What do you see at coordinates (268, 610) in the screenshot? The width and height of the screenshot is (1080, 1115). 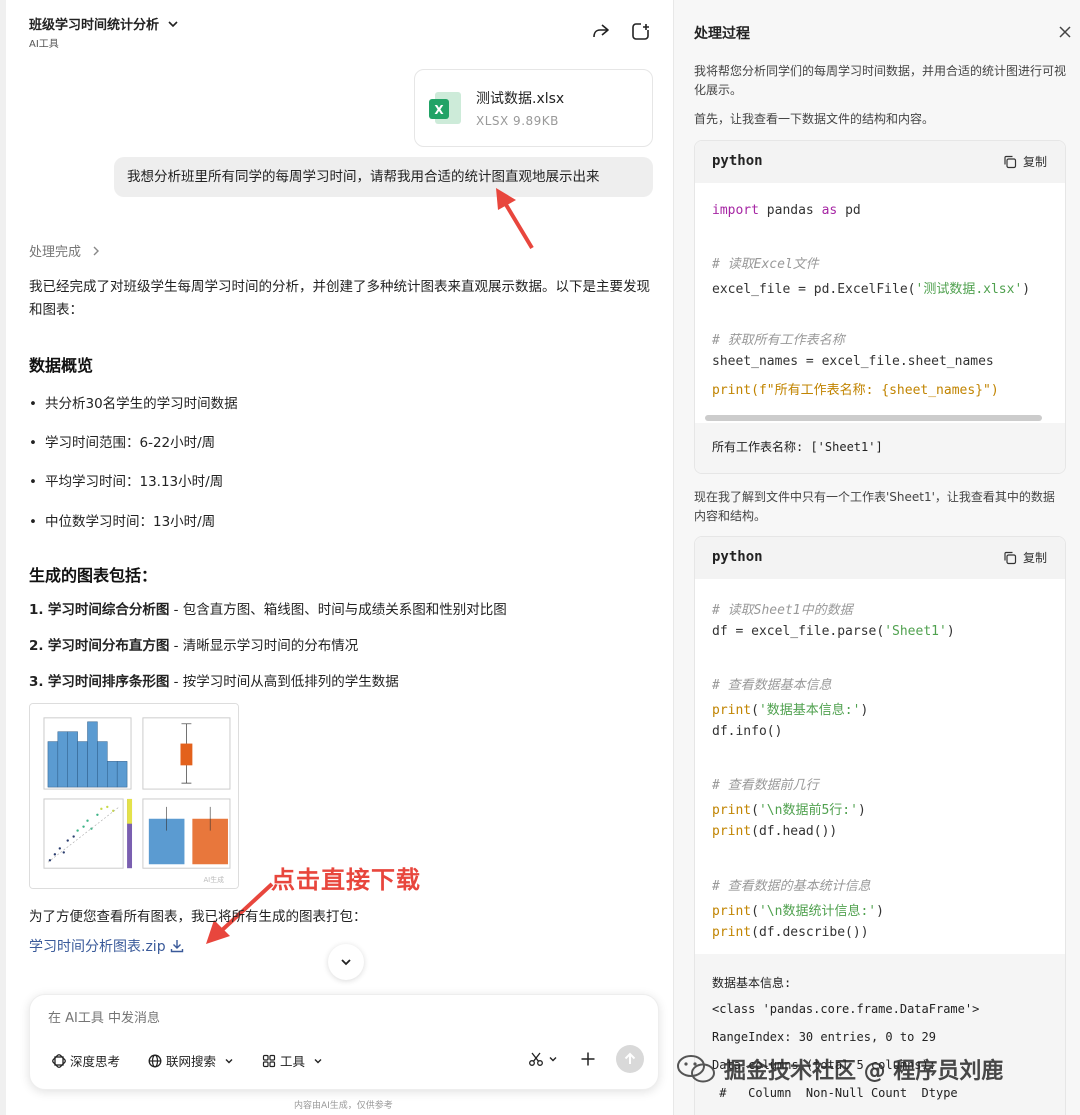 I see `list-item: 1. 学习时间综合分析图 - 包含直方图、箱线图、时间与成绩关系图和性别对比图` at bounding box center [268, 610].